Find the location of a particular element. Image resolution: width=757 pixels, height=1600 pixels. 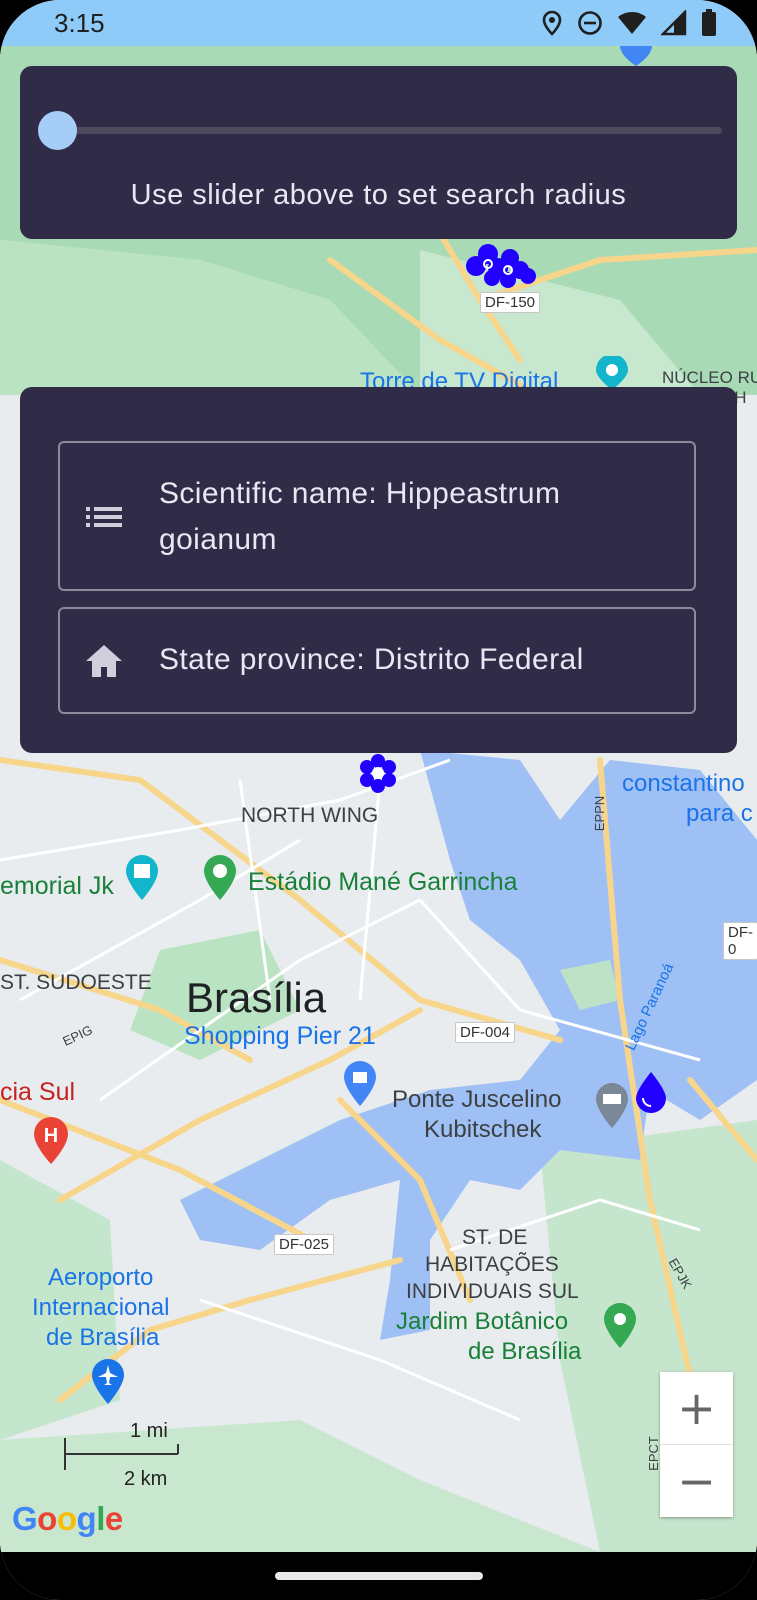

poi-shopping-icon is located at coordinates (360, 1084).